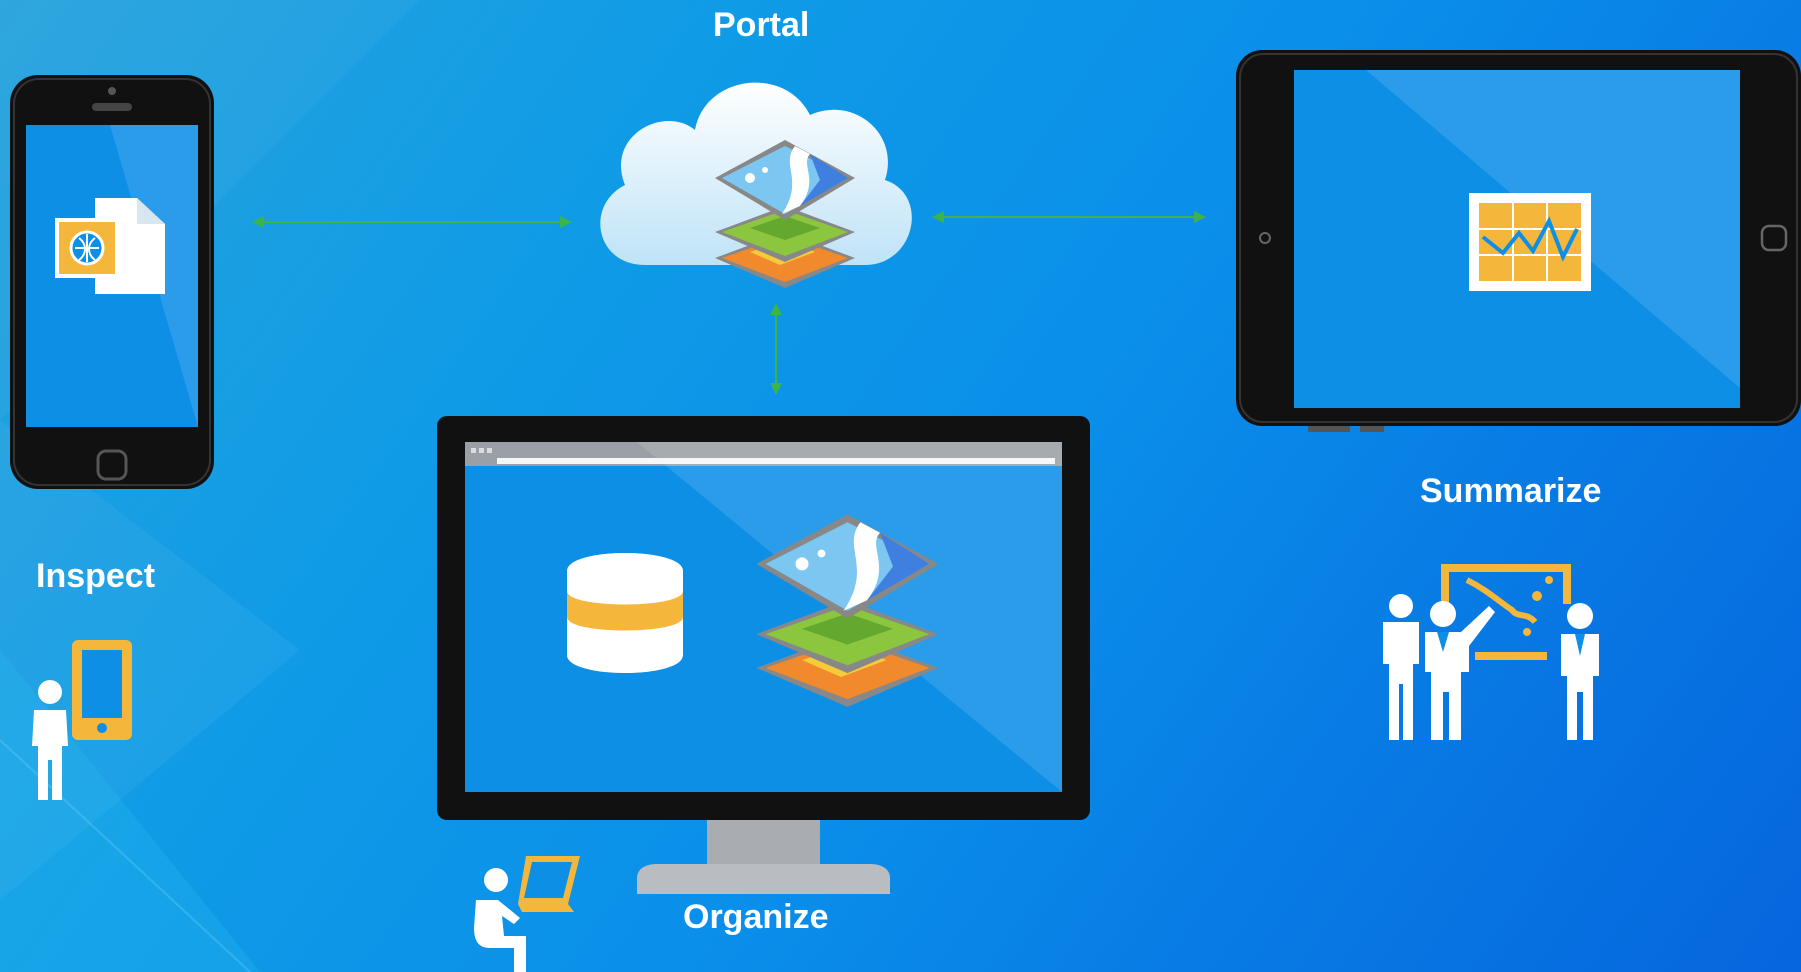 The width and height of the screenshot is (1801, 972). Describe the element at coordinates (110, 246) in the screenshot. I see `document-with-map-icon` at that location.